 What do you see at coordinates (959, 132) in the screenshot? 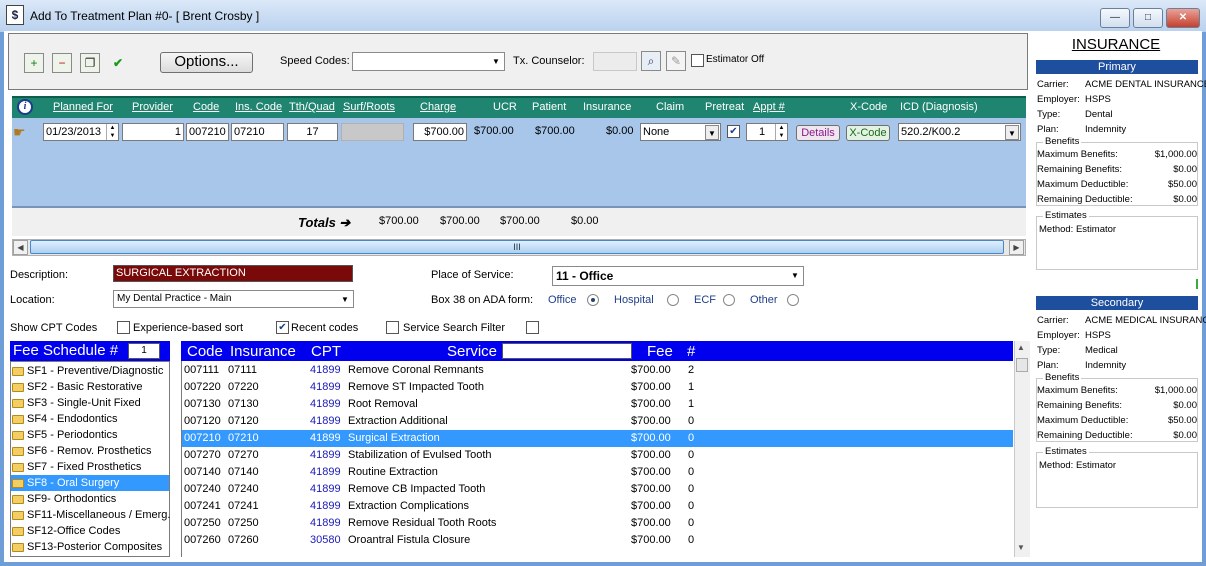
I see `icd-select: 520.2/K00.2 ▼` at bounding box center [959, 132].